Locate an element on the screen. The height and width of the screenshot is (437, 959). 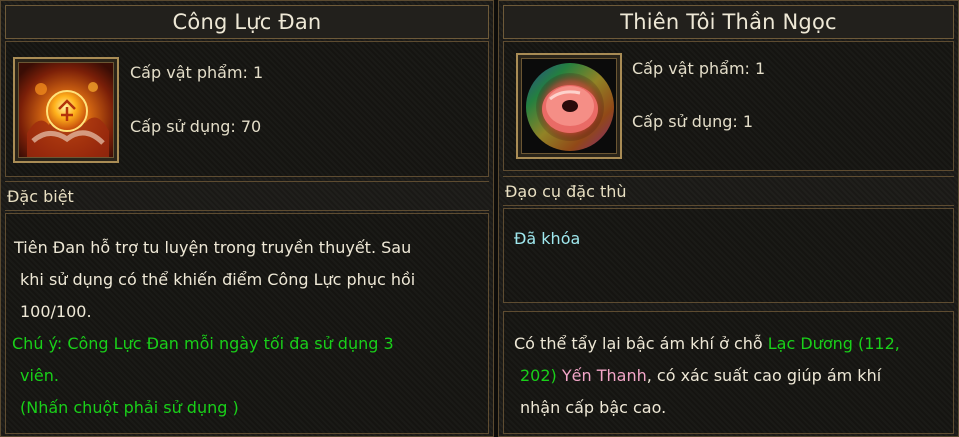
usage-hint: (Nhấn chuột phải sử dụng ) is located at coordinates (129, 407).